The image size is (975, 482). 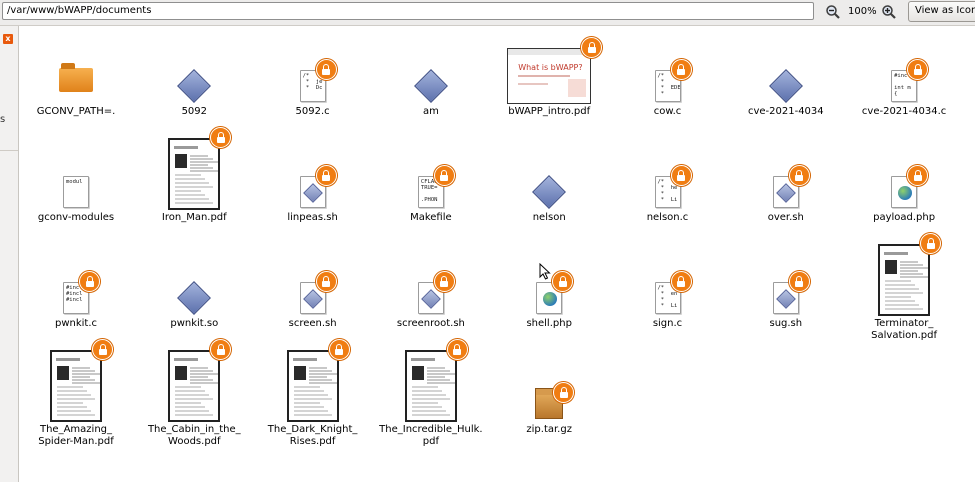 What do you see at coordinates (673, 293) in the screenshot?
I see `text-file-icon: /* * en * * Li` at bounding box center [673, 293].